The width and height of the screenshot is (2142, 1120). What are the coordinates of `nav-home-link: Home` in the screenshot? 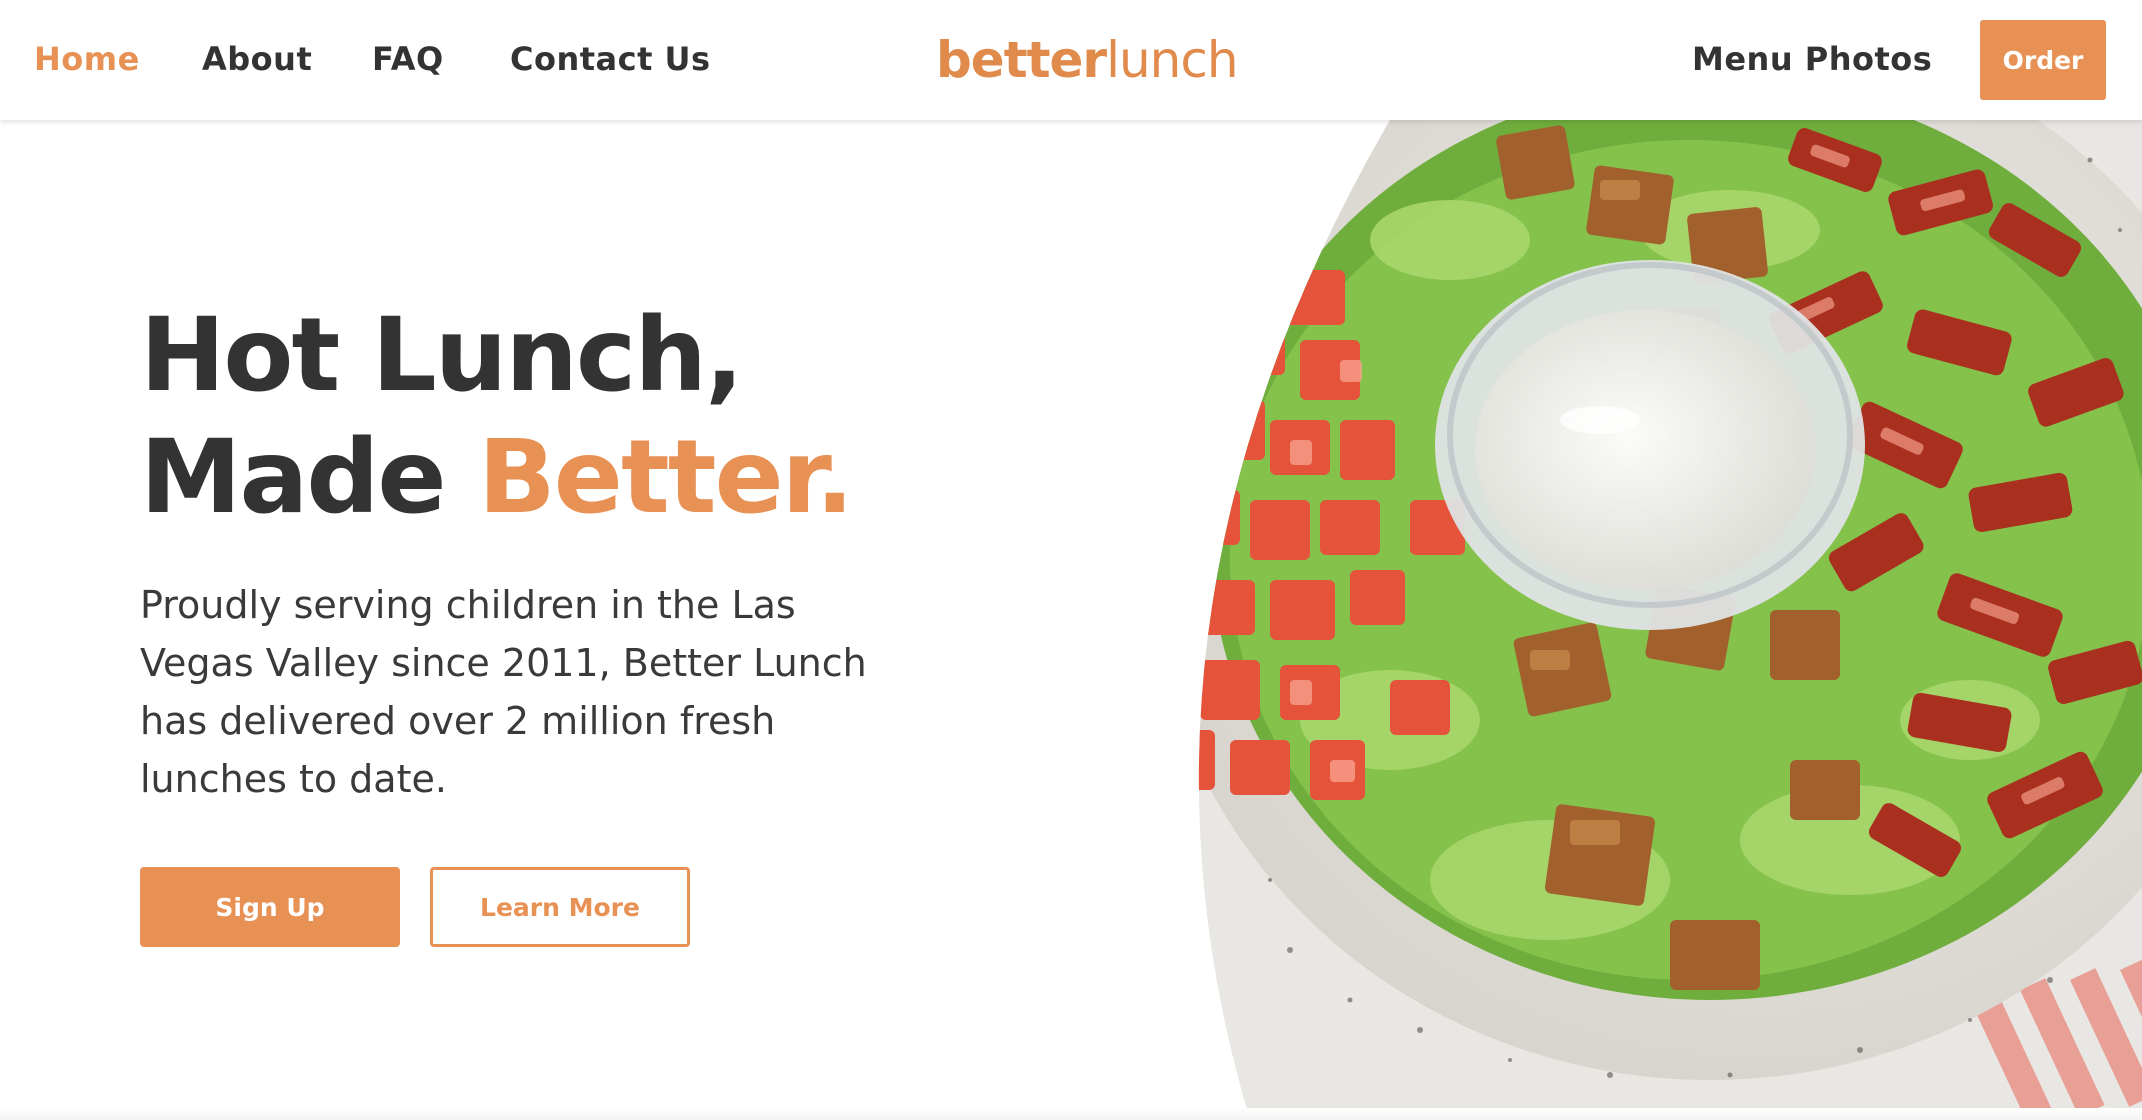 It's located at (87, 59).